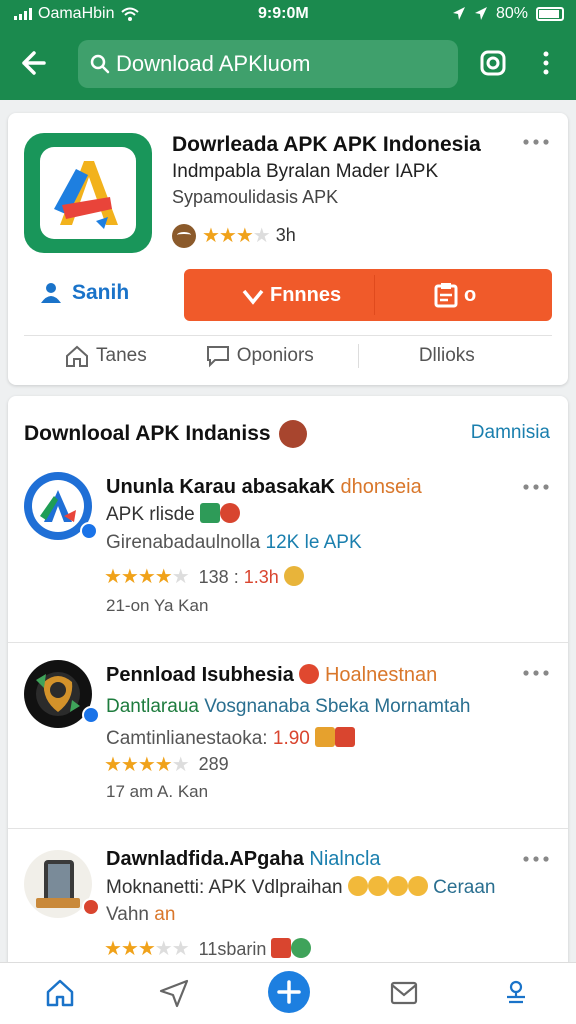 The width and height of the screenshot is (576, 1024). I want to click on app-rating: ★★★★ 3h, so click(234, 235).